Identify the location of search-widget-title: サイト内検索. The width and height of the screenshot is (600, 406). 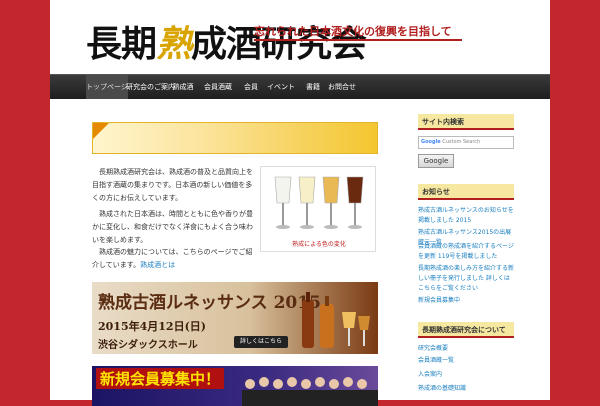
(466, 122).